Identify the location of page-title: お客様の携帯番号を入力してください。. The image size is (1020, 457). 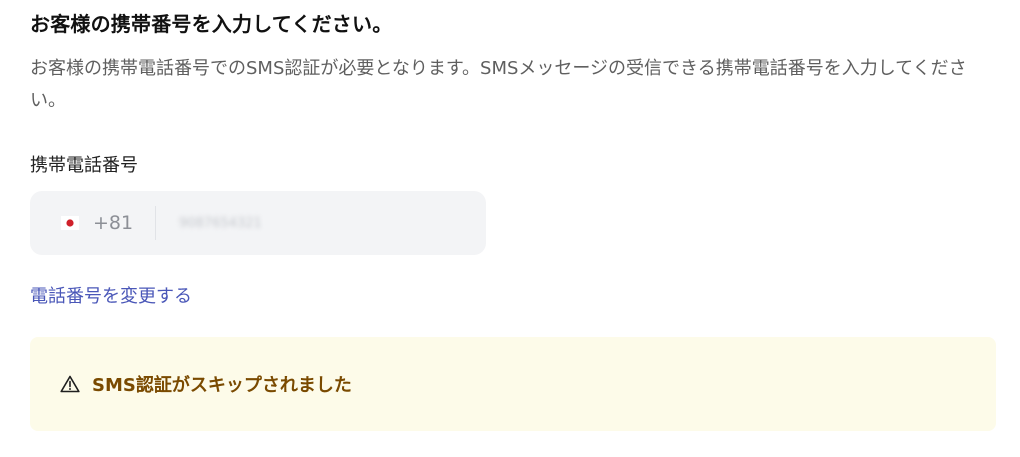
(211, 24).